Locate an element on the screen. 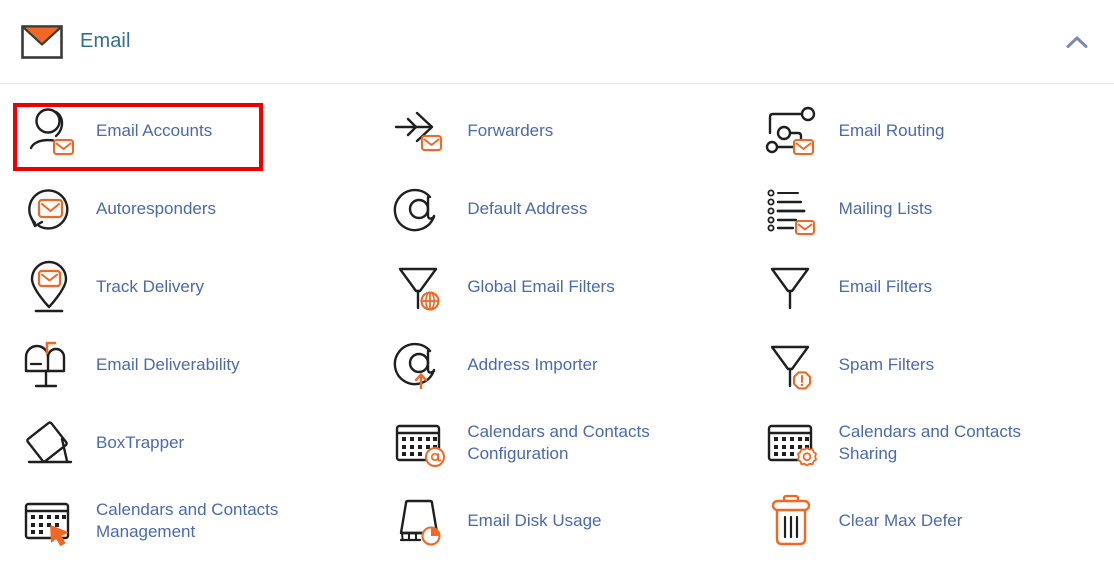 The height and width of the screenshot is (586, 1114). tile-calendars-contacts-sharing: Calendars and Contacts Sharing is located at coordinates (928, 443).